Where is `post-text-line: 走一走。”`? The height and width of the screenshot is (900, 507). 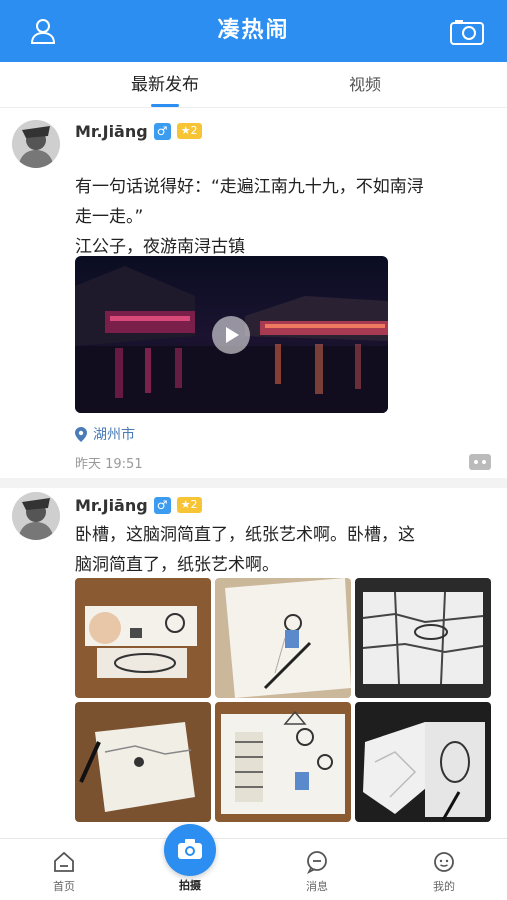 post-text-line: 走一走。” is located at coordinates (109, 217).